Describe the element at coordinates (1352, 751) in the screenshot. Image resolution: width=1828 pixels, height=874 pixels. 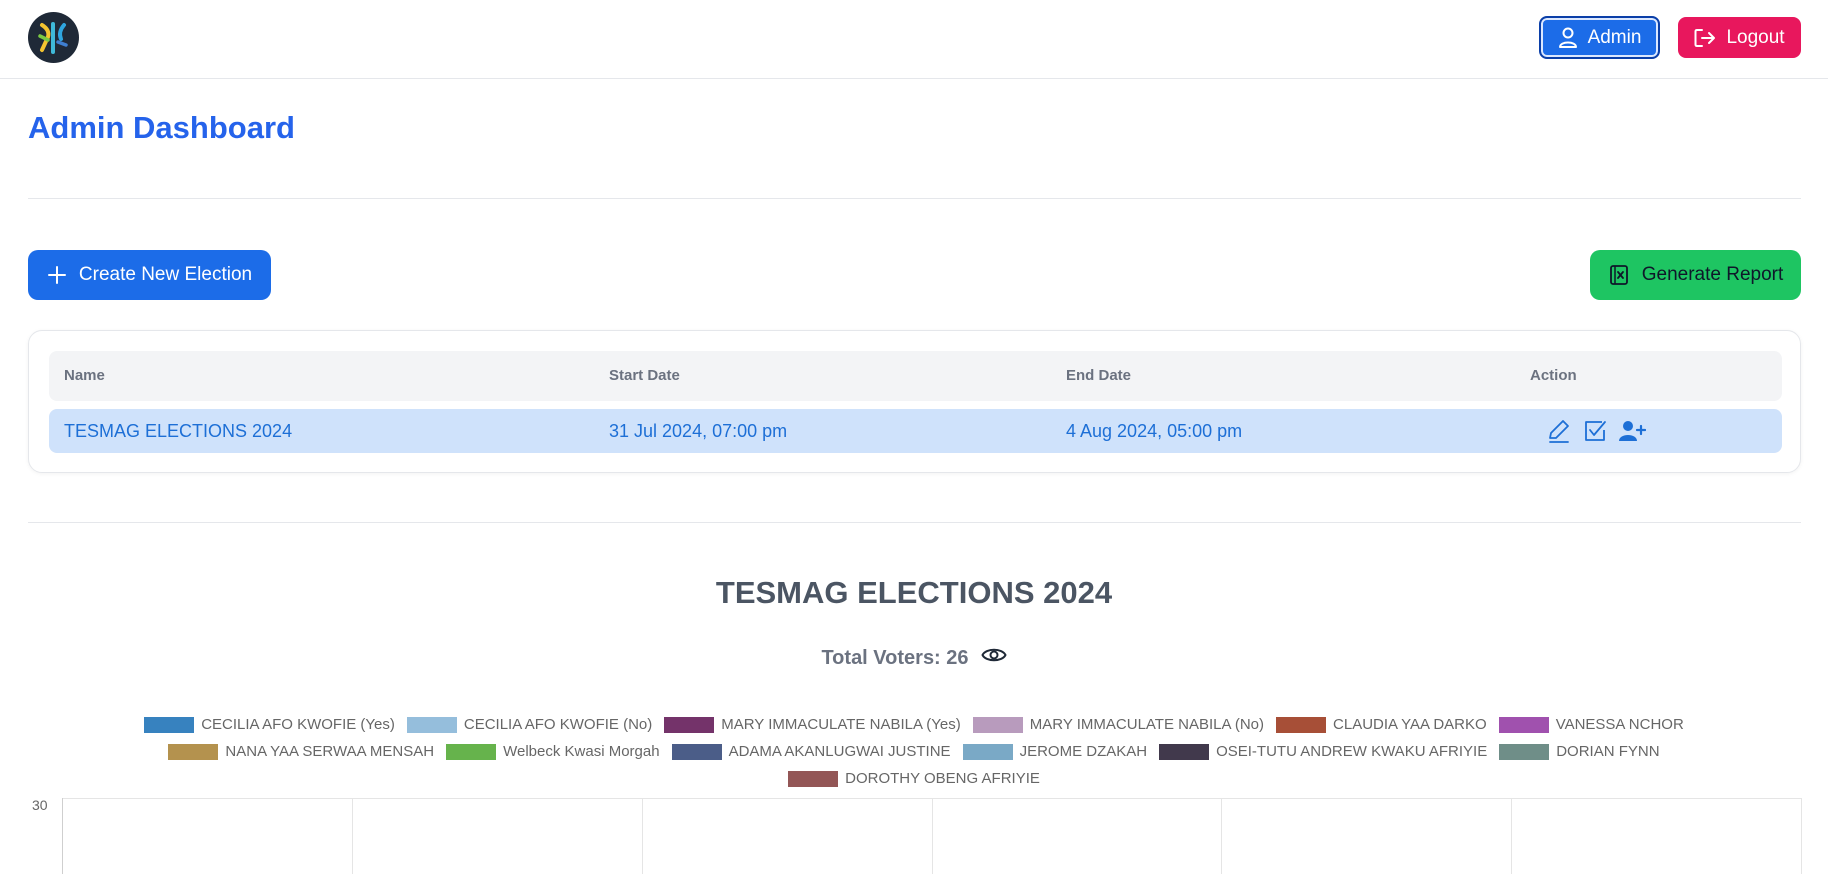
I see `legend-label: OSEI-TUTU ANDREW KWAKU AFRIYIE` at that location.